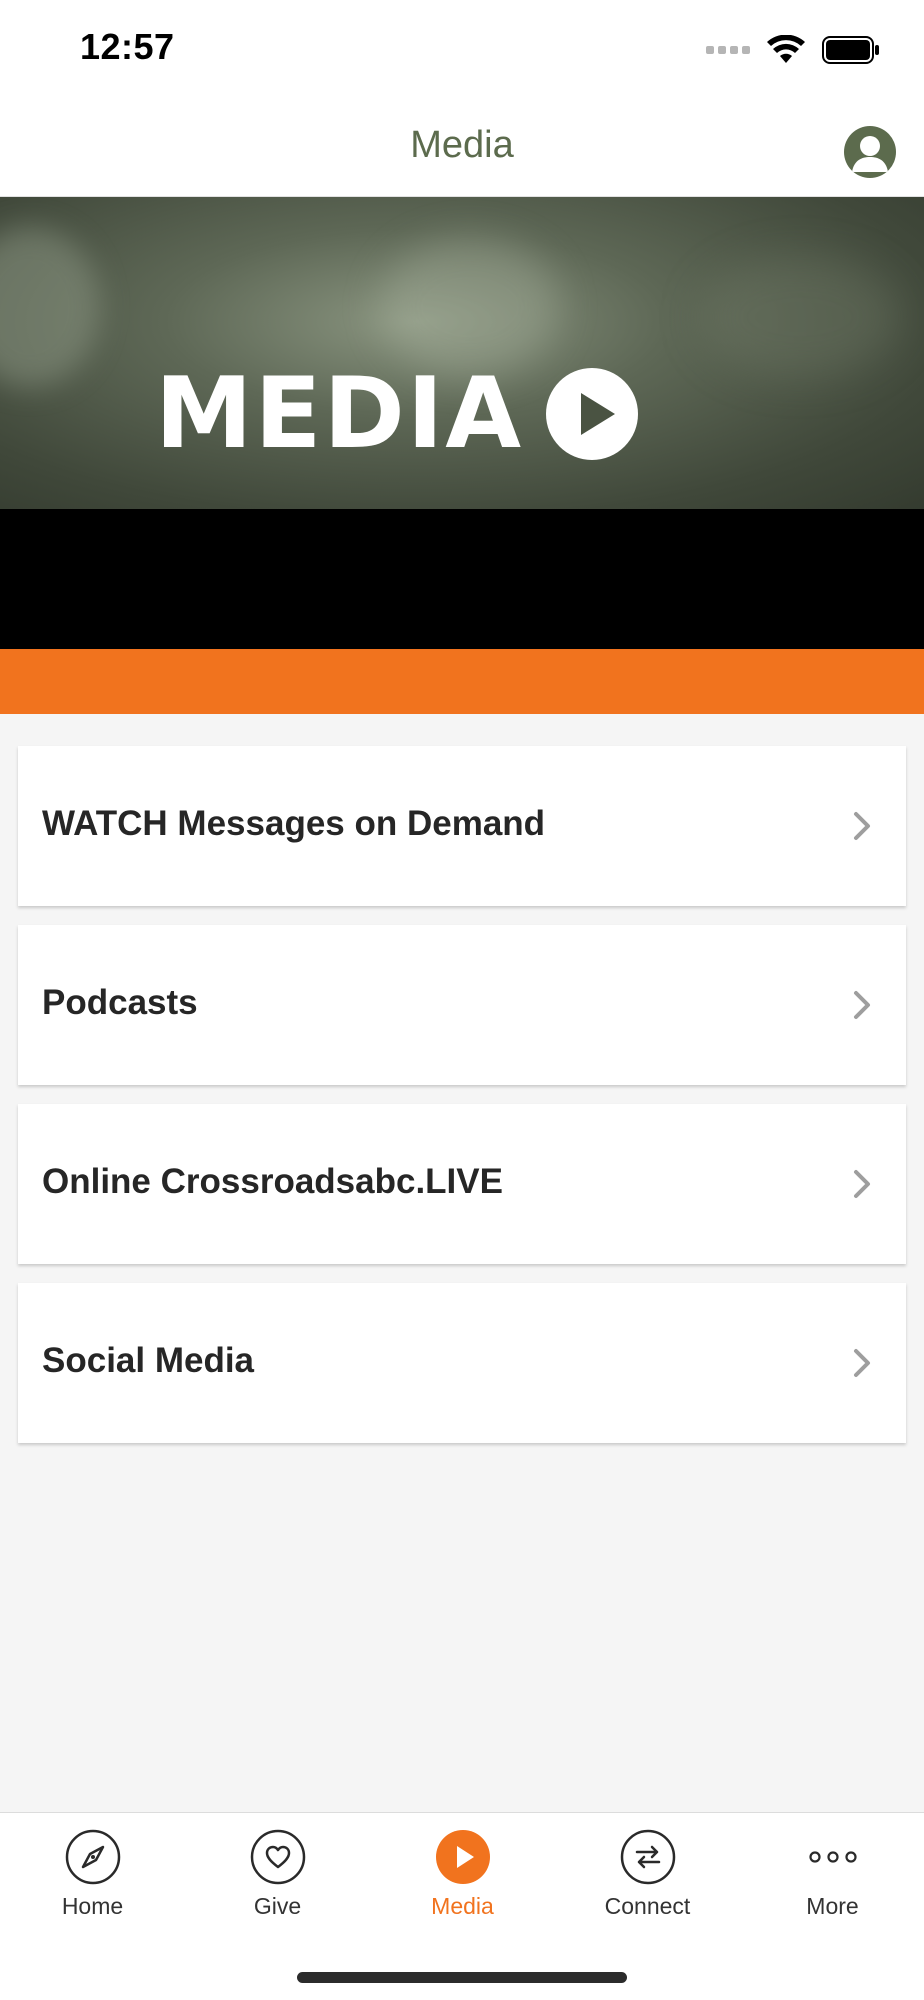  I want to click on page-title: Media, so click(462, 145).